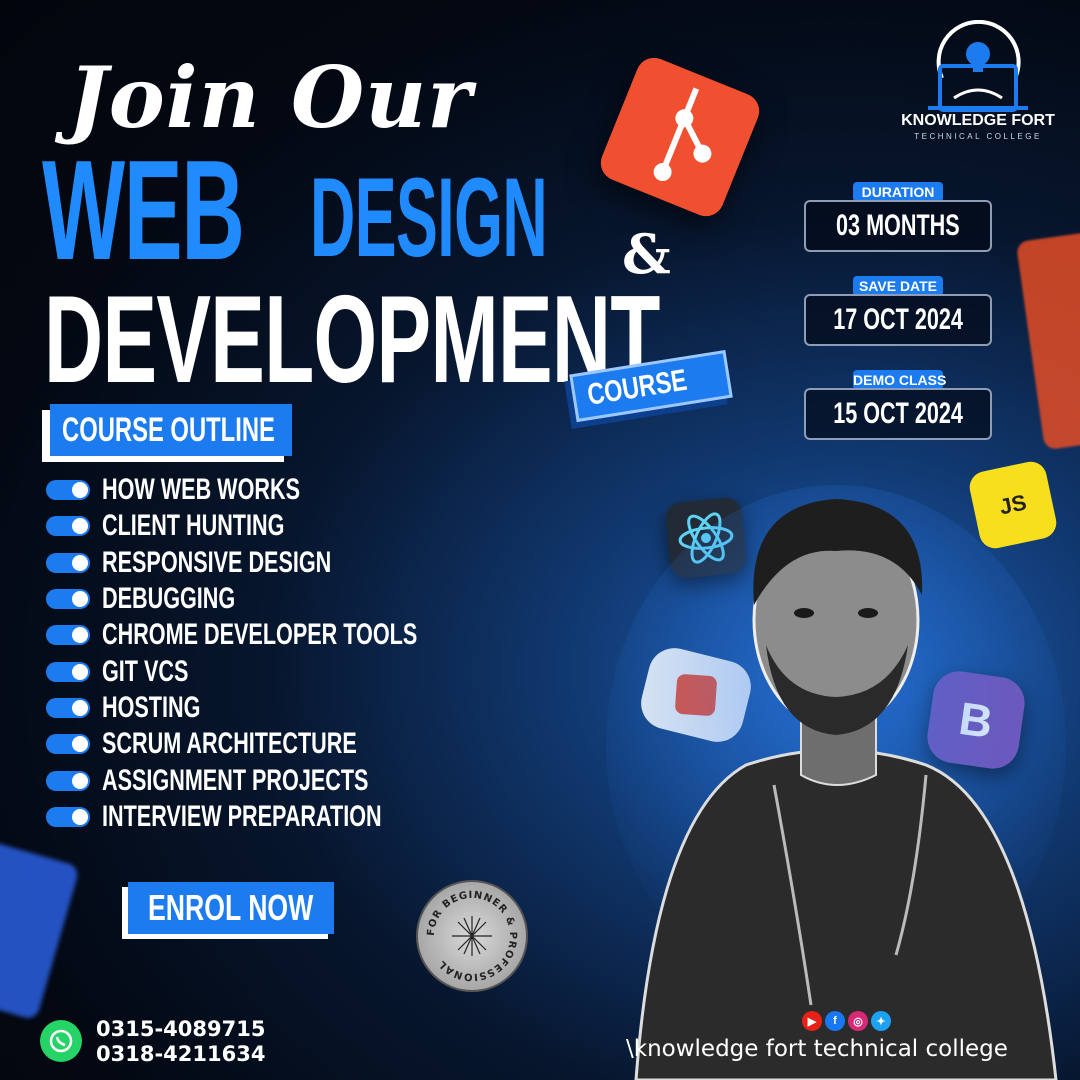  I want to click on outline-item-label: INTERVIEW PREPARATION, so click(242, 816).